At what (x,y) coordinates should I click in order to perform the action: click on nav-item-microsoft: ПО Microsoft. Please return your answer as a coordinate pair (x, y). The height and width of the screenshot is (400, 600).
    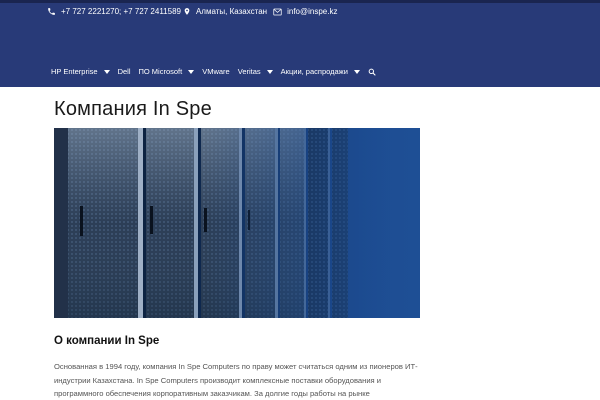
    Looking at the image, I should click on (166, 71).